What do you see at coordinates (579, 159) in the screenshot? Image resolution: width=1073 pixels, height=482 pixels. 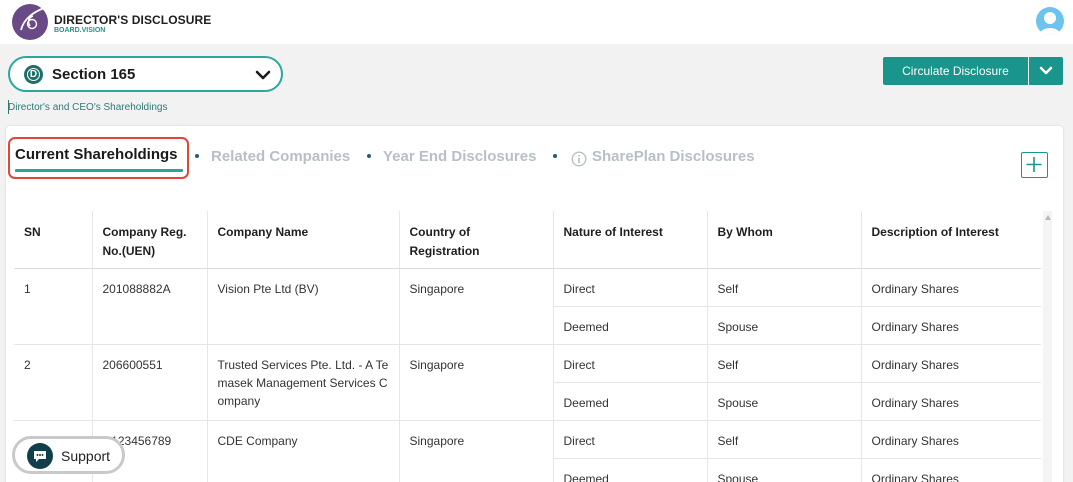 I see `info-icon` at bounding box center [579, 159].